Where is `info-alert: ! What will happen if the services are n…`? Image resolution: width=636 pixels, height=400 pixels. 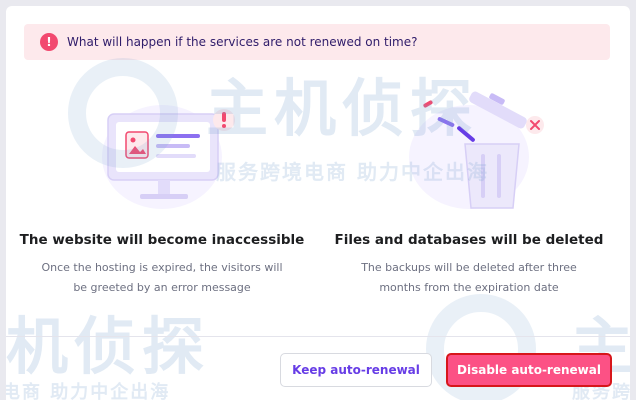
info-alert: ! What will happen if the services are n… is located at coordinates (317, 42).